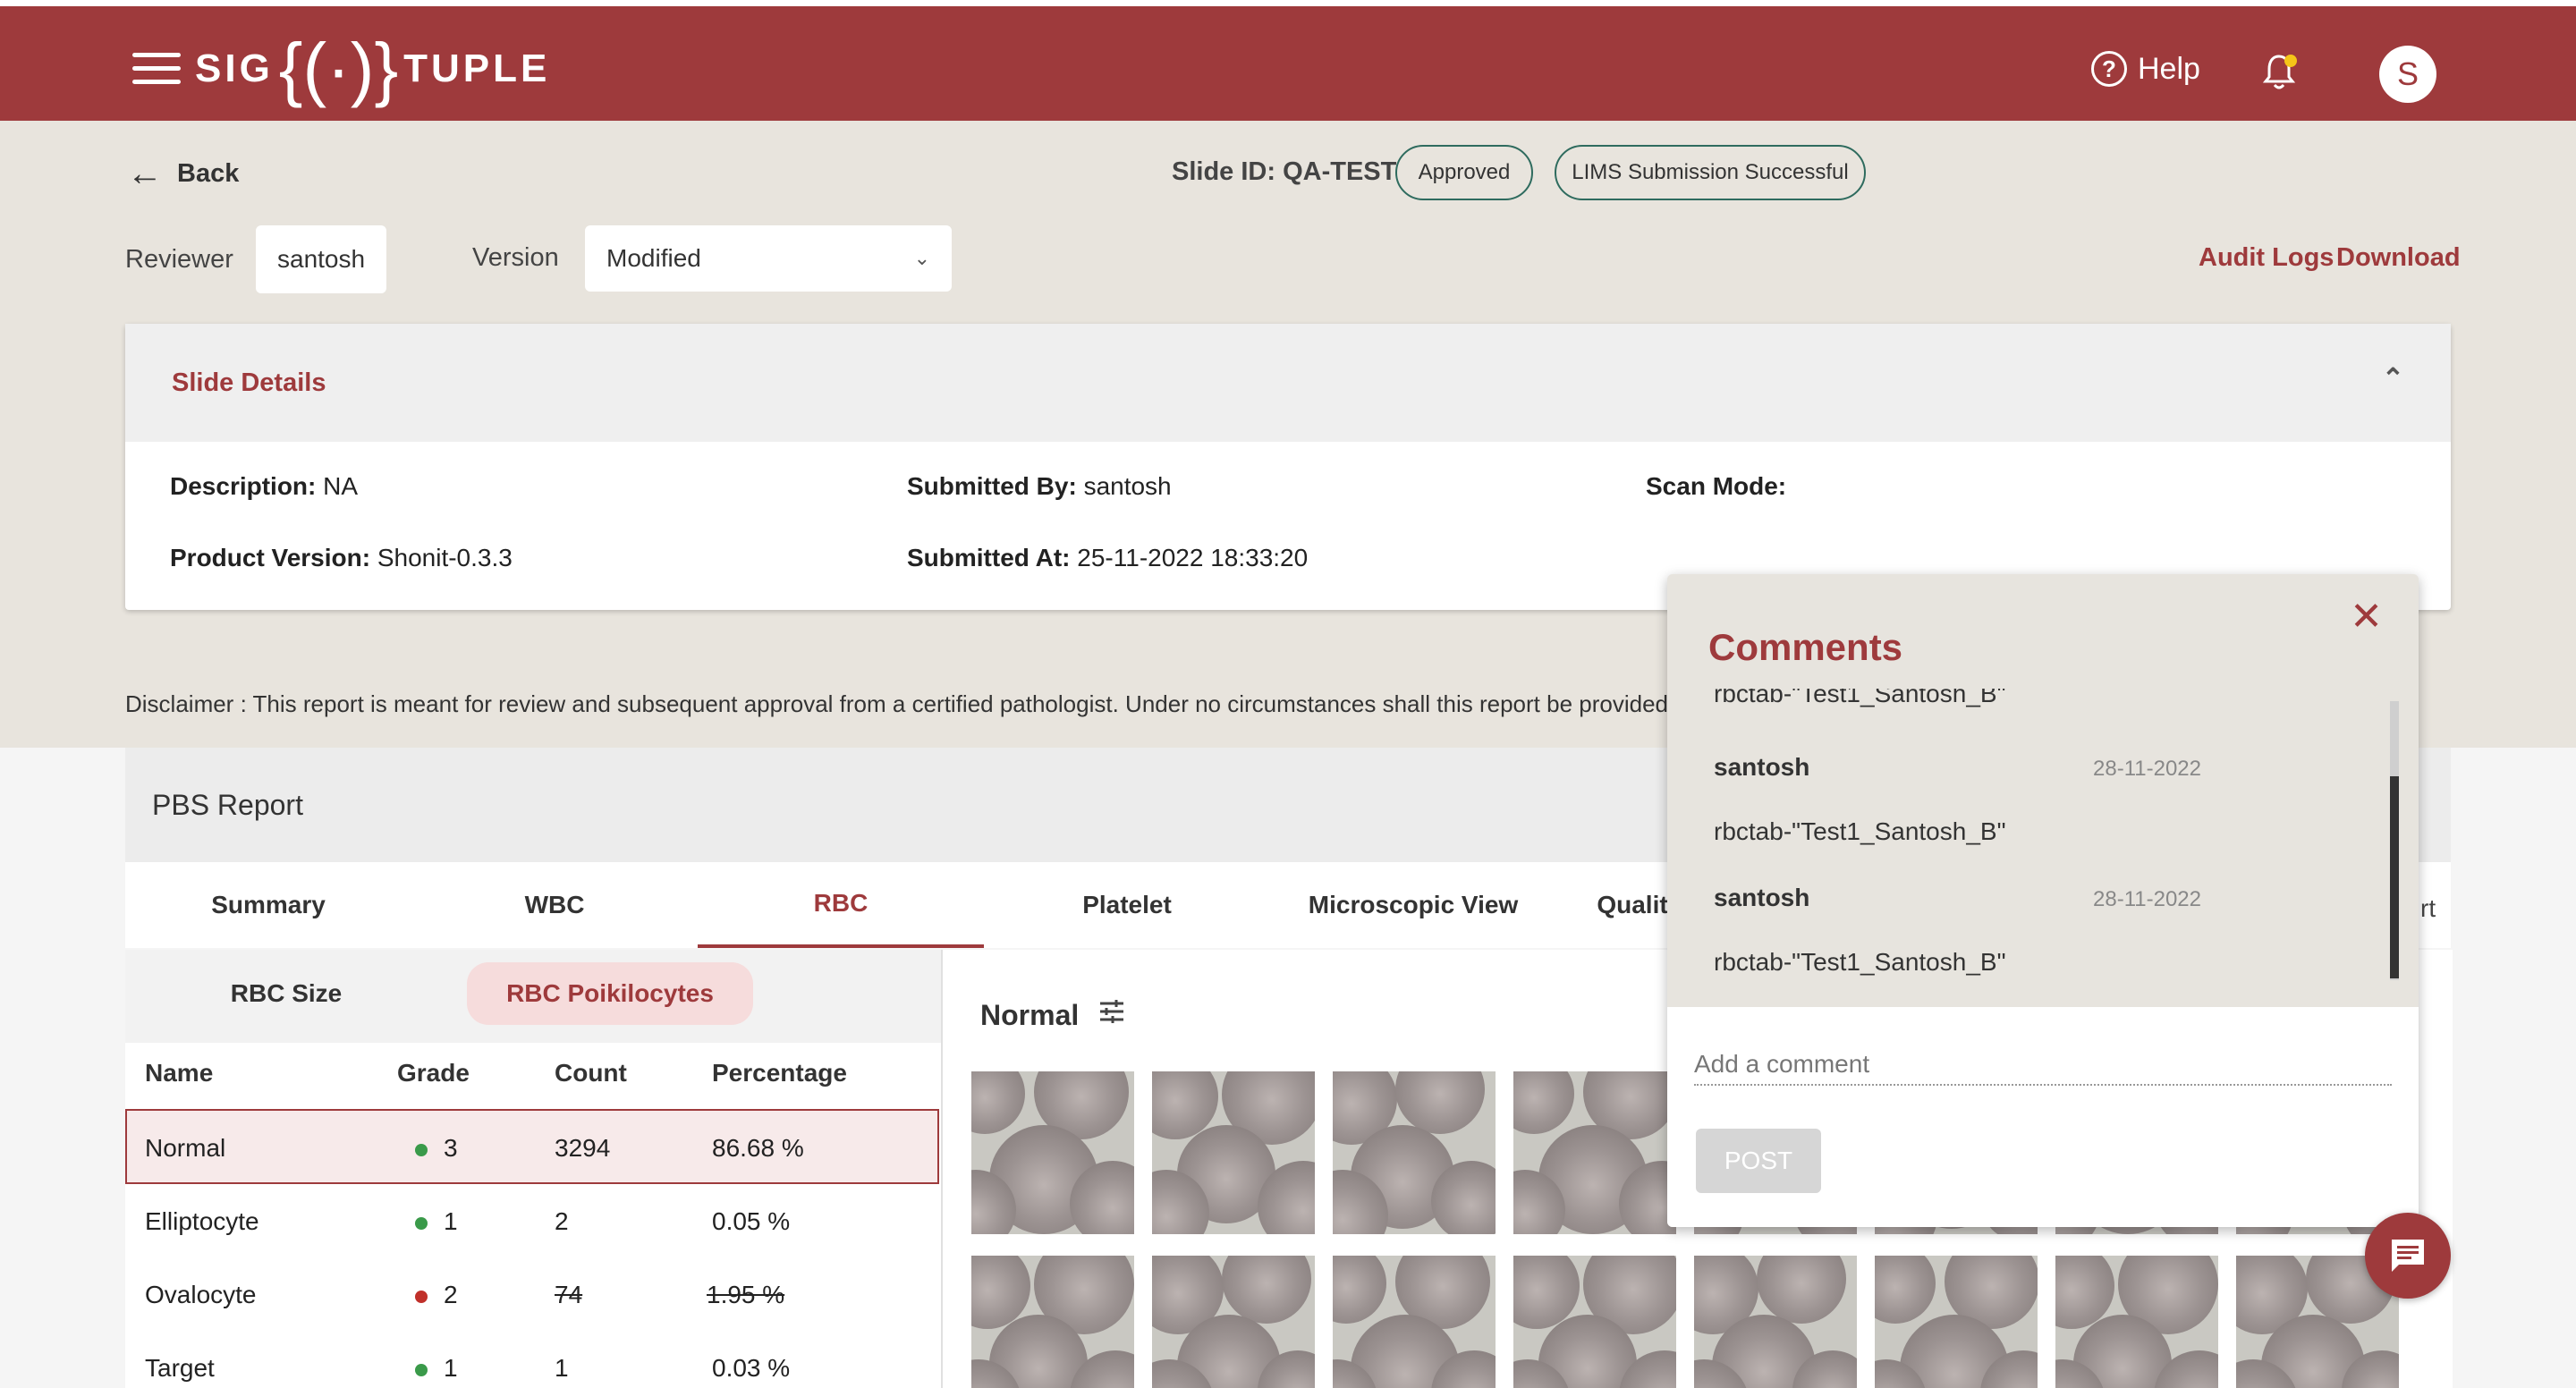  I want to click on rbc-subtabs: RBC Size RBC Poikilocytes, so click(533, 997).